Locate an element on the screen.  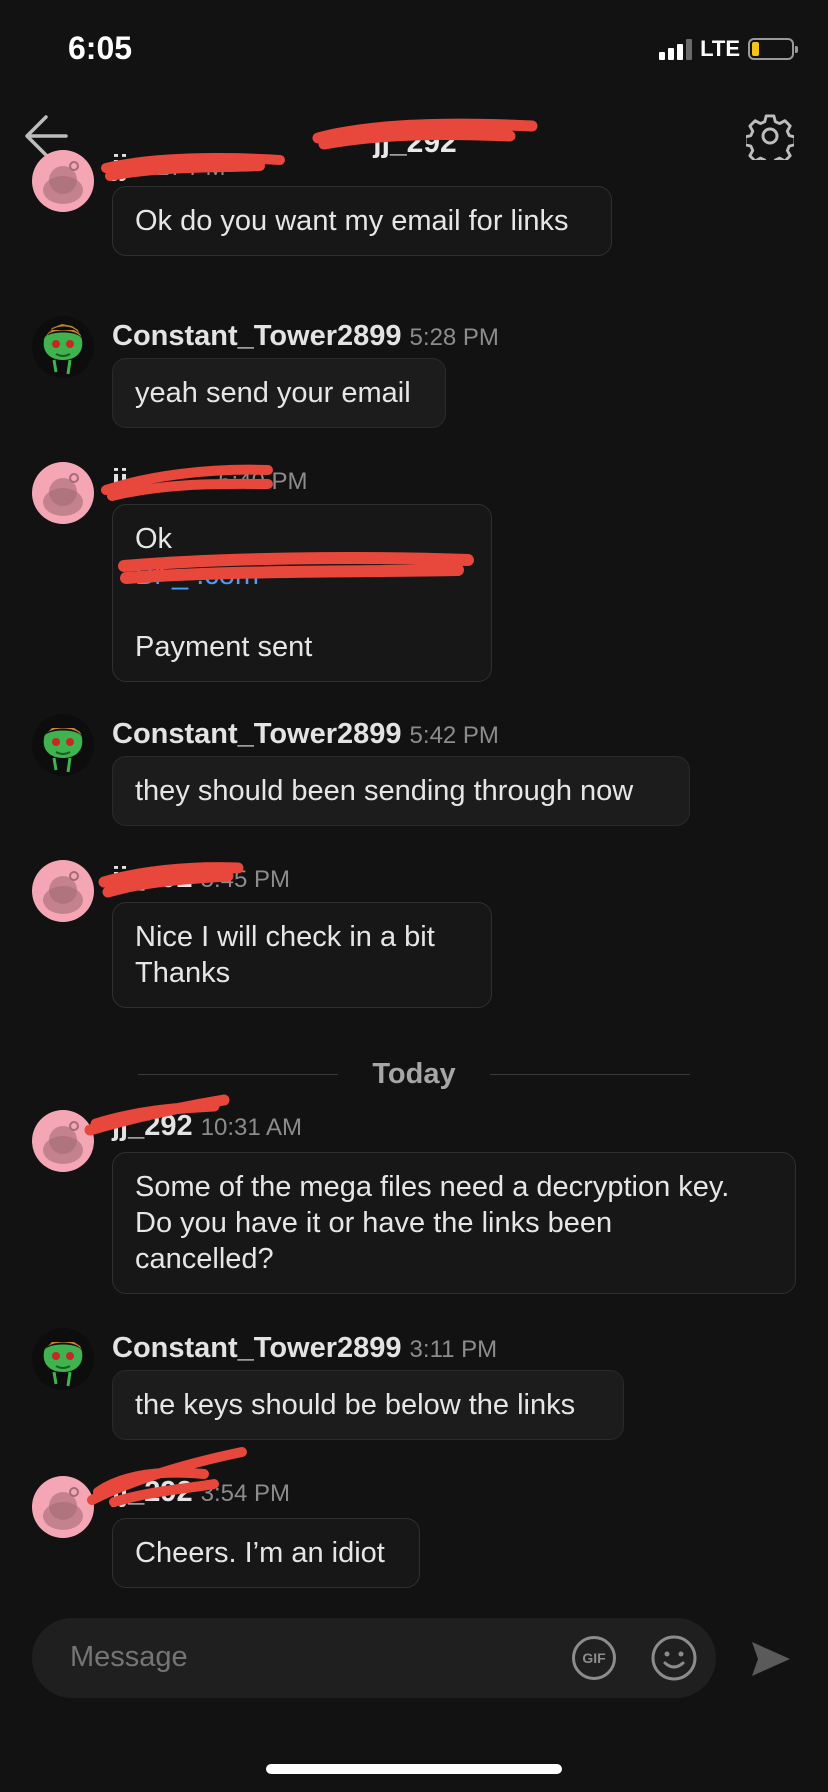
message-text: yeah send your email is located at coordinates (273, 393).